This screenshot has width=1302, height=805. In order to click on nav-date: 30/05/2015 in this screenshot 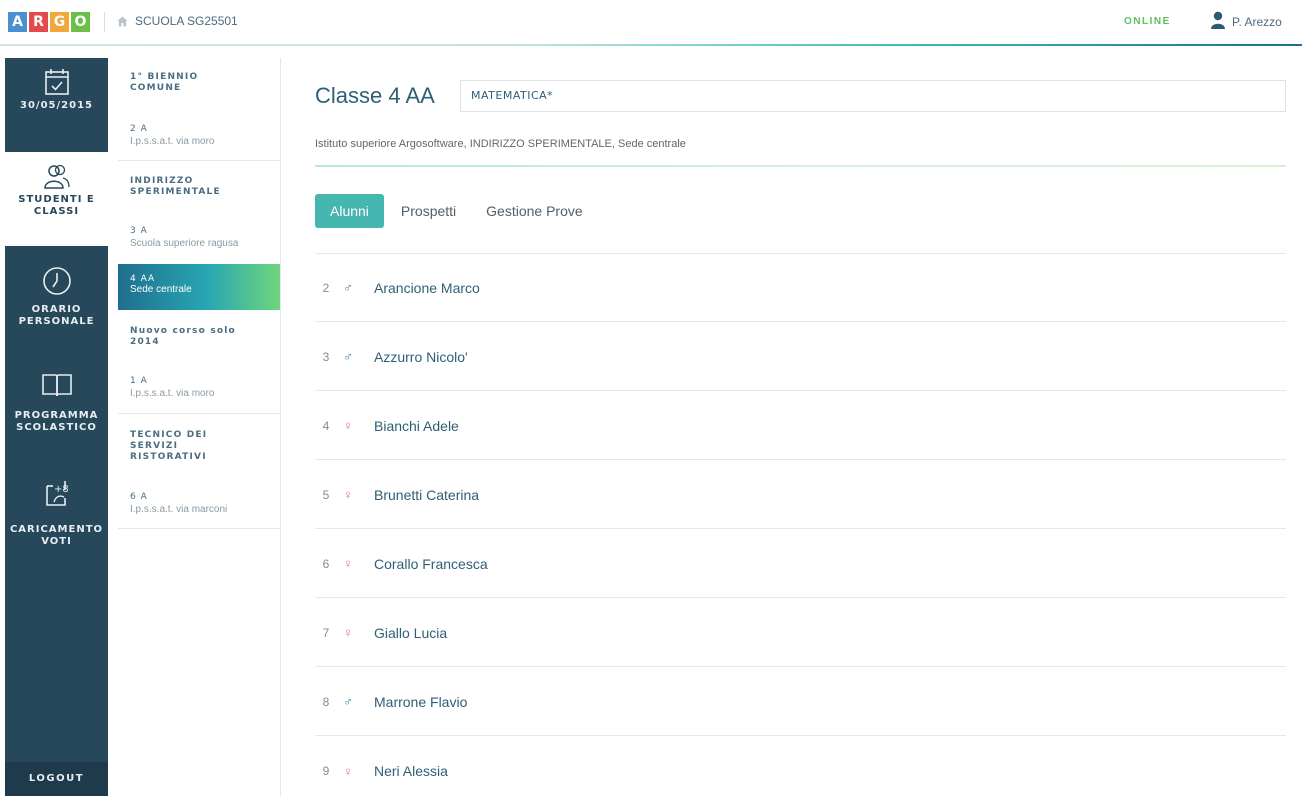, I will do `click(56, 107)`.